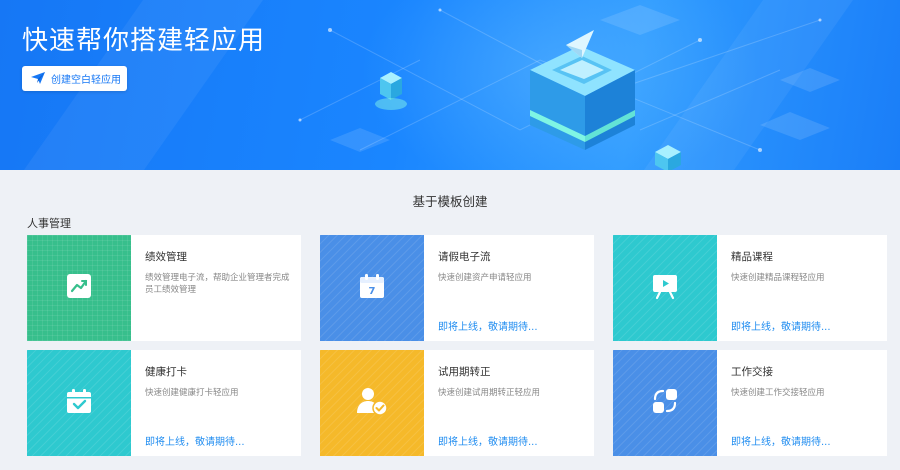 The width and height of the screenshot is (900, 470). I want to click on card-description: 绩效管理电子流，帮助企业管理者完成员工绩效管理, so click(217, 284).